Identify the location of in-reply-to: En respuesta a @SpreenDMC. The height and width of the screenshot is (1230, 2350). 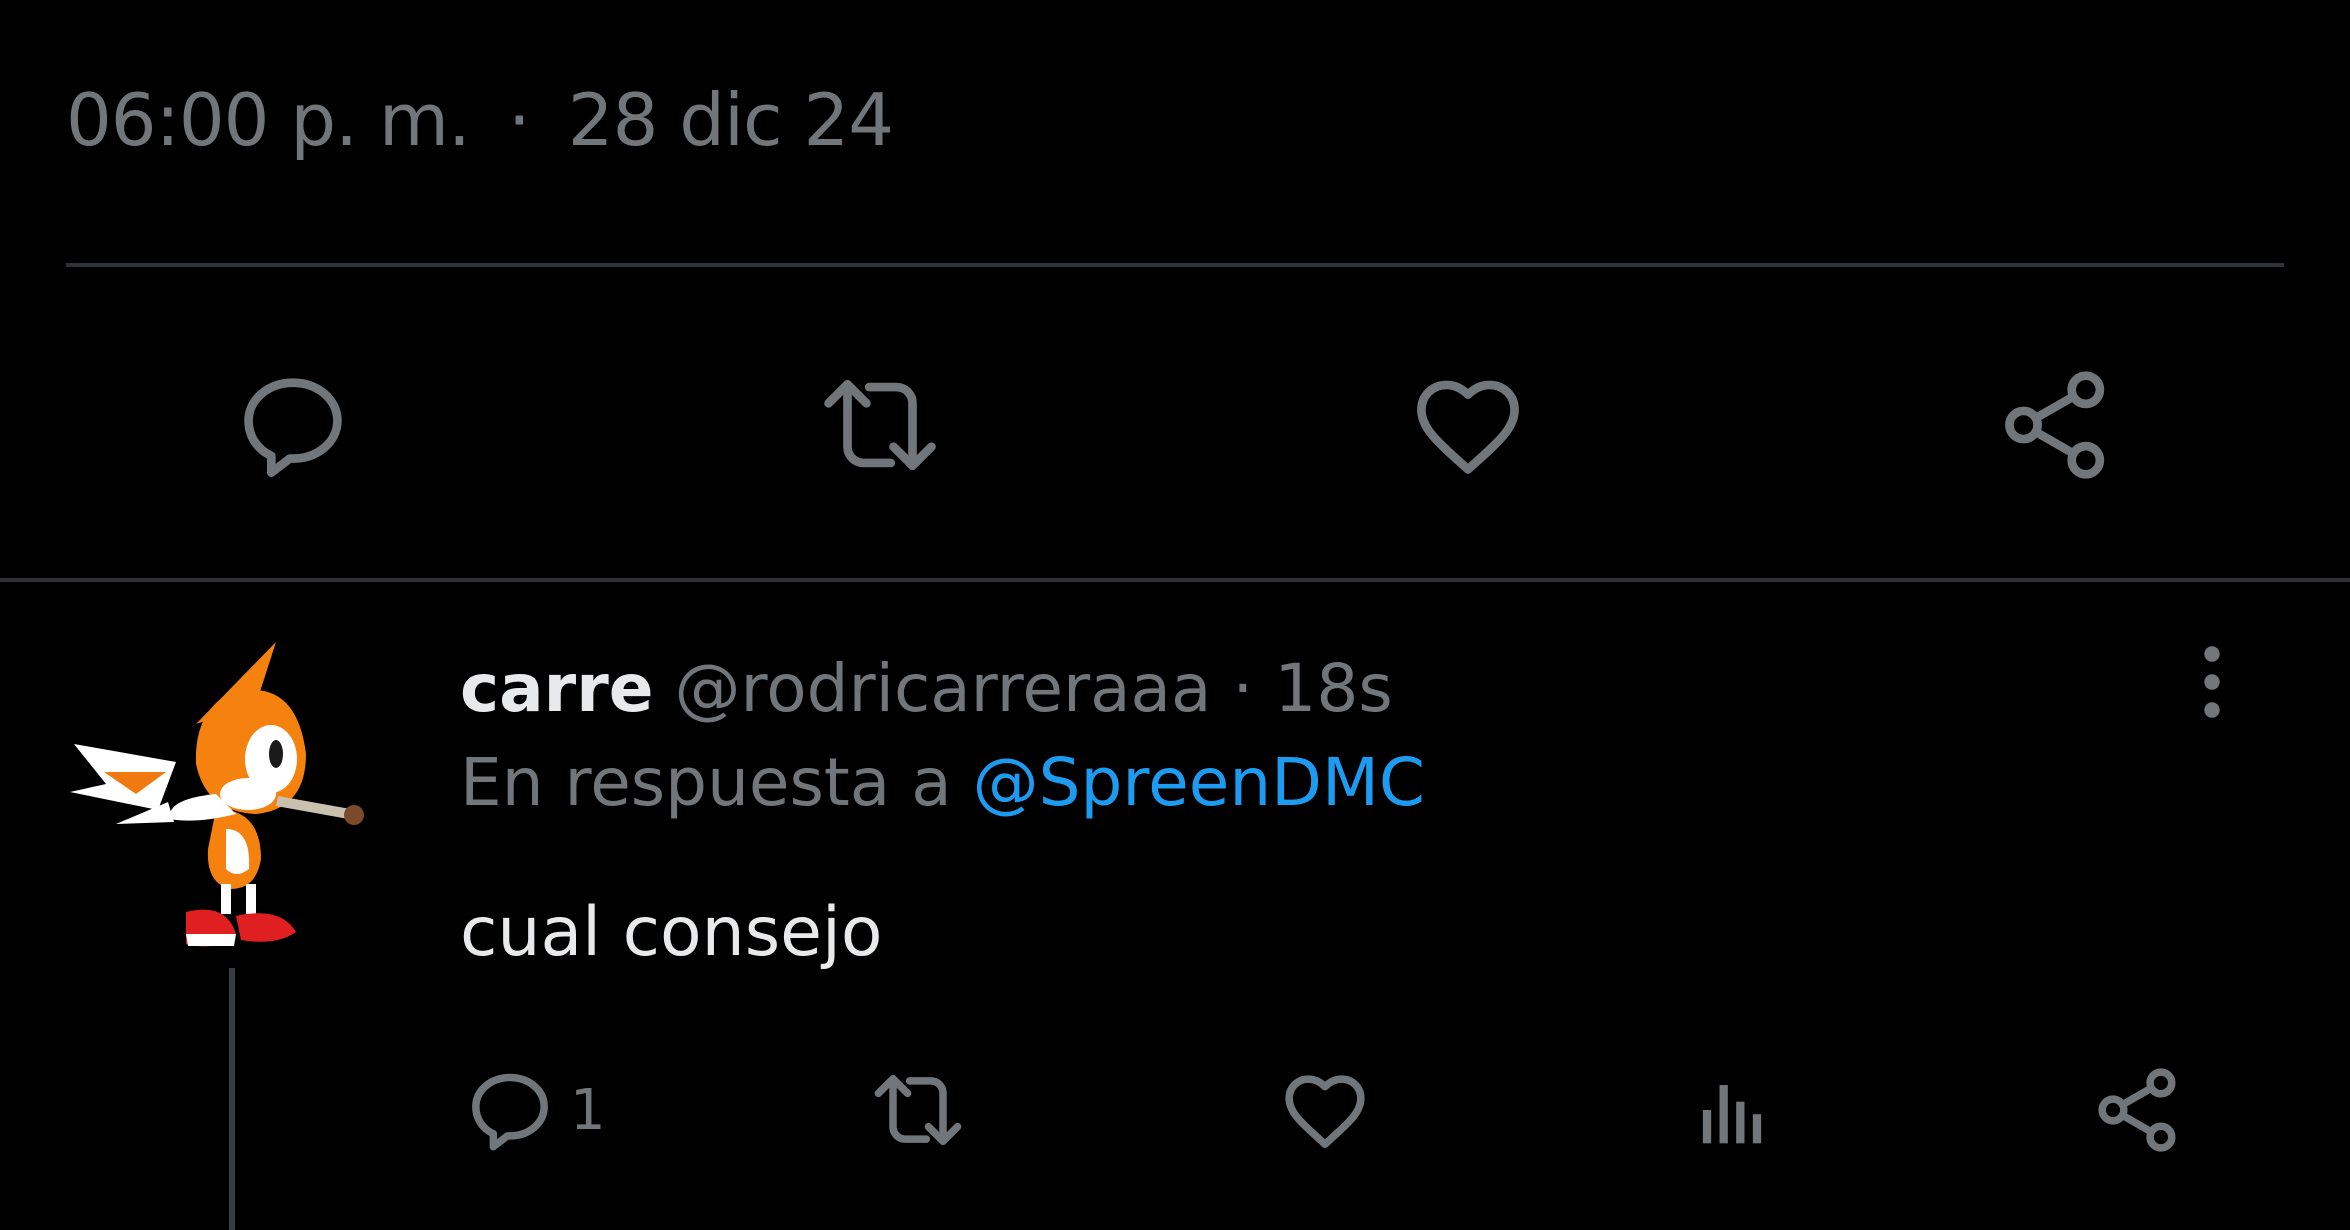
(942, 782).